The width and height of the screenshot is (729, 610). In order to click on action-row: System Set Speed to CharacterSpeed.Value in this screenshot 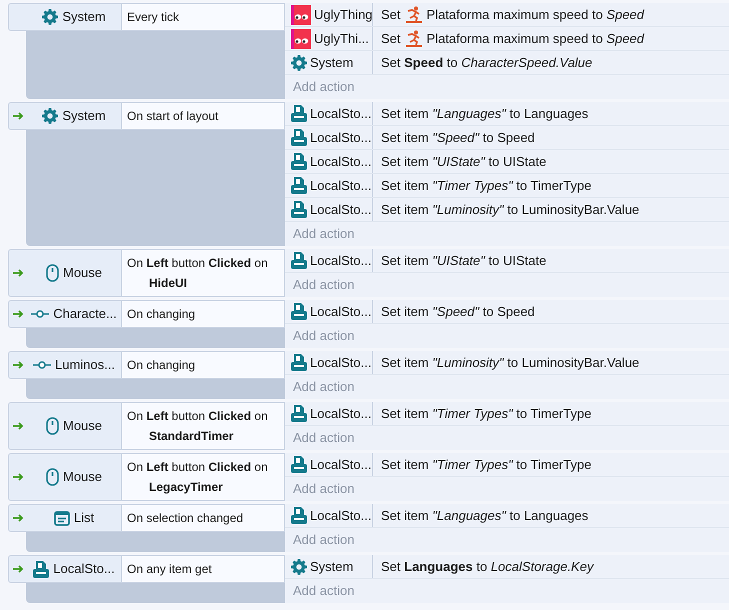, I will do `click(507, 63)`.